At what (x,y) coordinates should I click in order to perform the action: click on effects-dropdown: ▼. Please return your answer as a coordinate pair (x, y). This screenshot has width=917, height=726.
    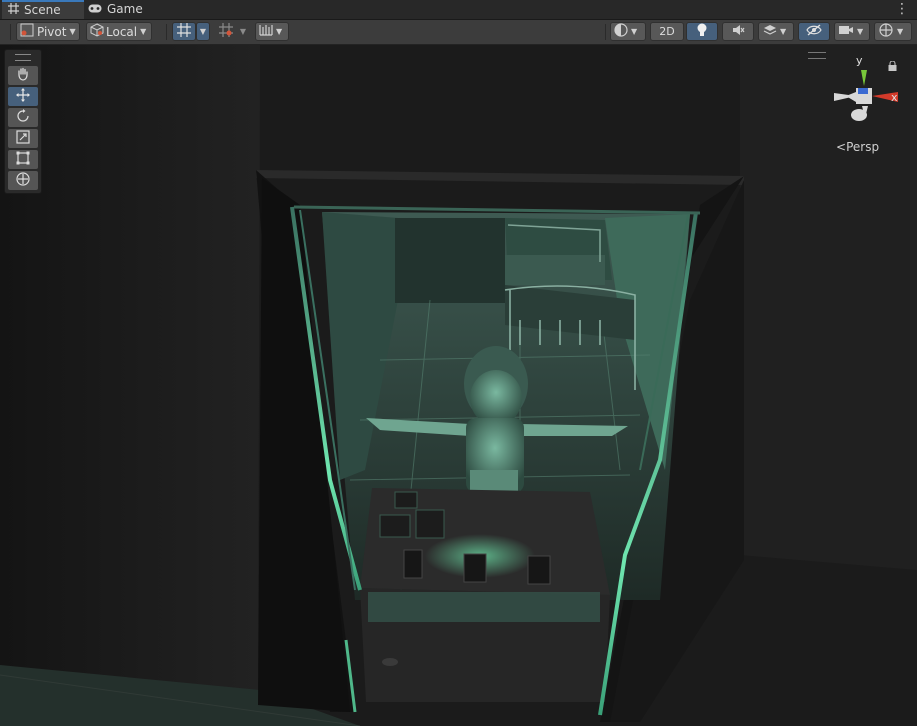
    Looking at the image, I should click on (776, 31).